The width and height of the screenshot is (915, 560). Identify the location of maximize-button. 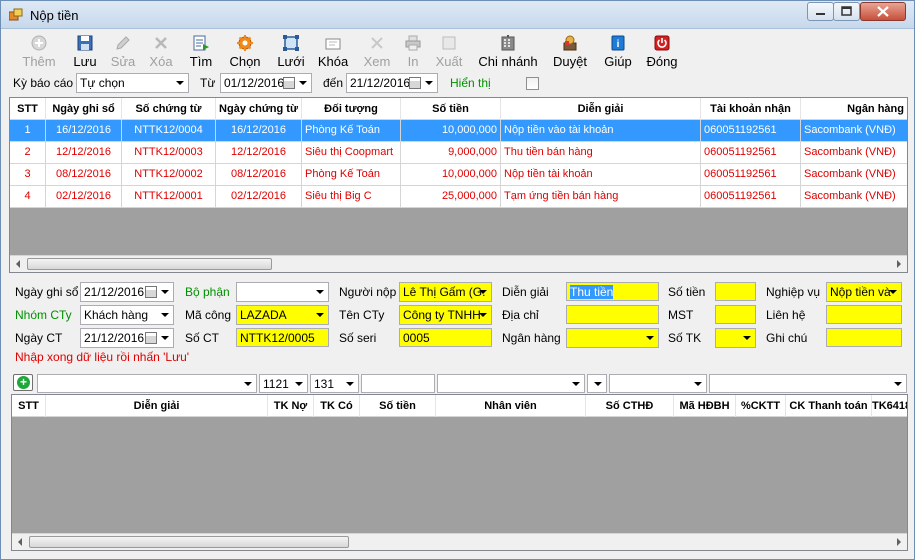
(846, 11).